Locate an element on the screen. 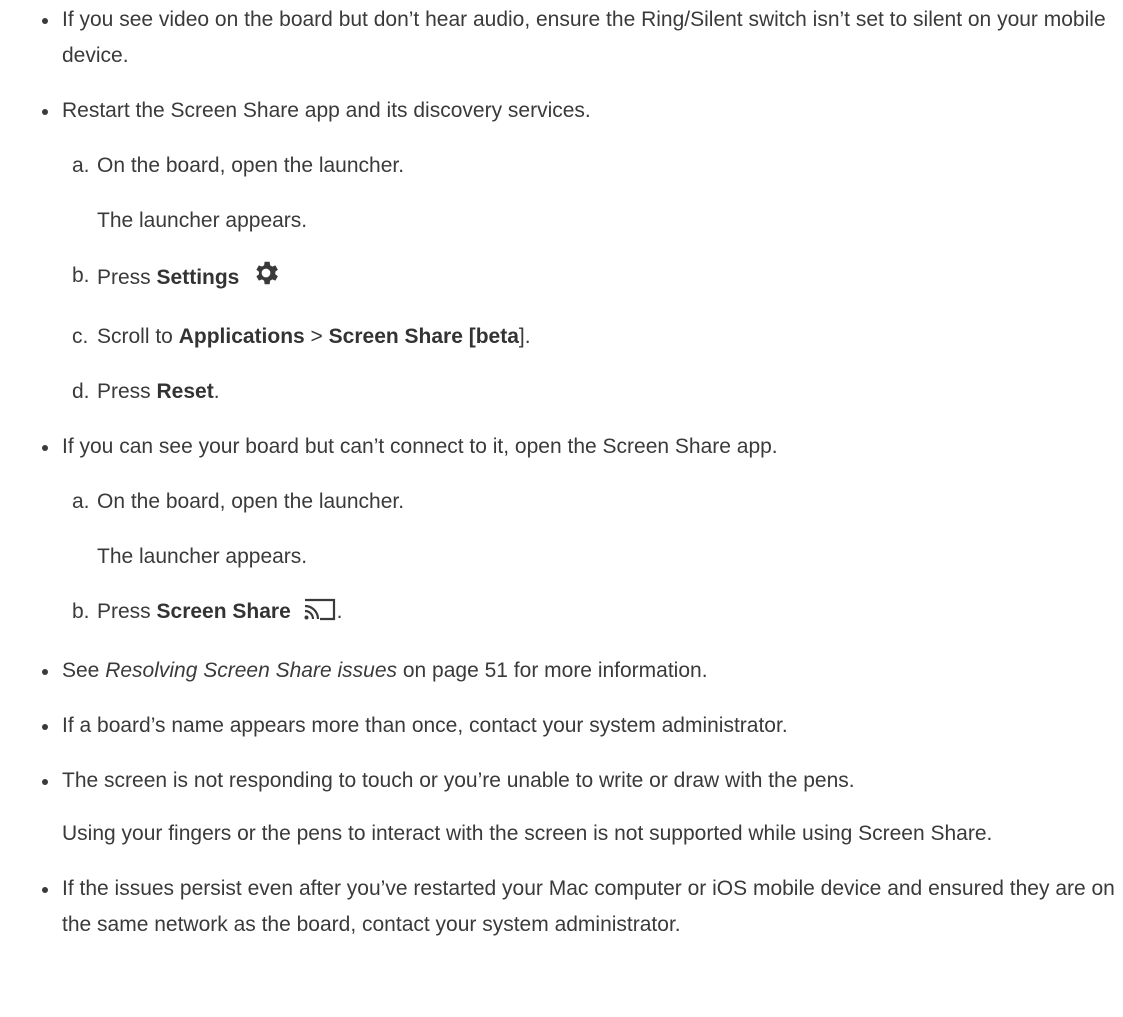  connect-step-a: a. On the board, open the launcher. is located at coordinates (561, 502).